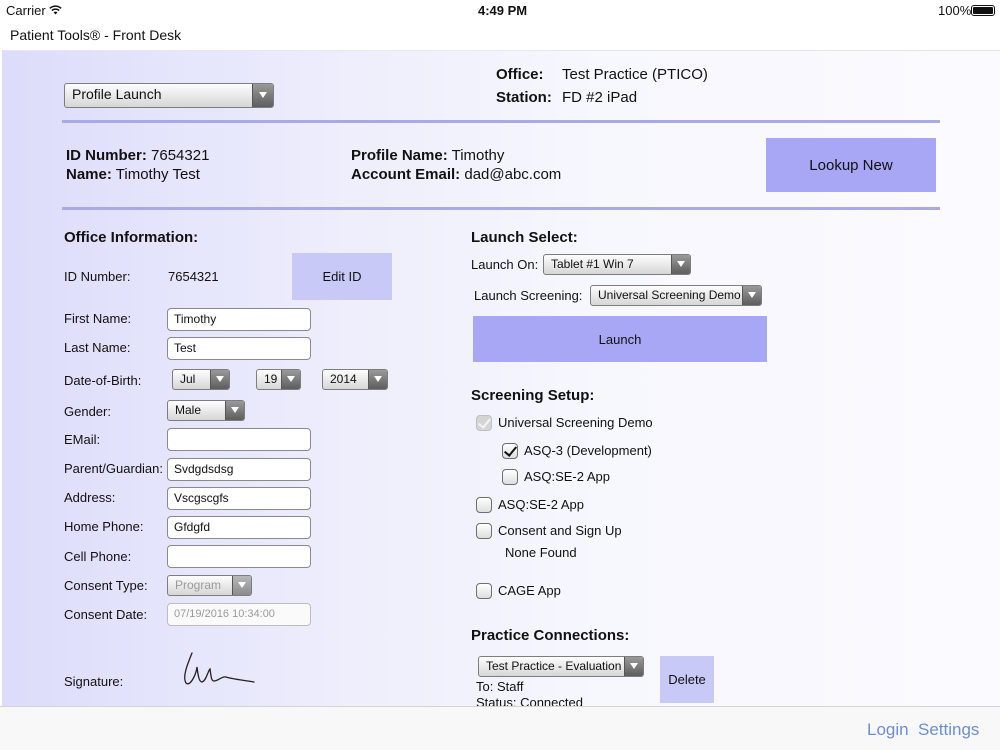 This screenshot has height=750, width=1000. Describe the element at coordinates (106, 585) in the screenshot. I see `consent-type-label: Consent Type:` at that location.